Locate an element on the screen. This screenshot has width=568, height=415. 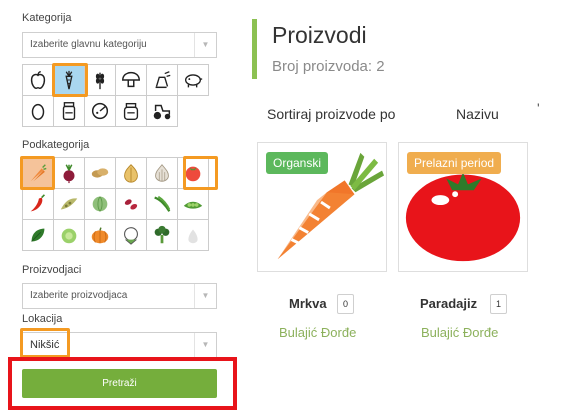
subcategory-broccoli is located at coordinates (162, 235).